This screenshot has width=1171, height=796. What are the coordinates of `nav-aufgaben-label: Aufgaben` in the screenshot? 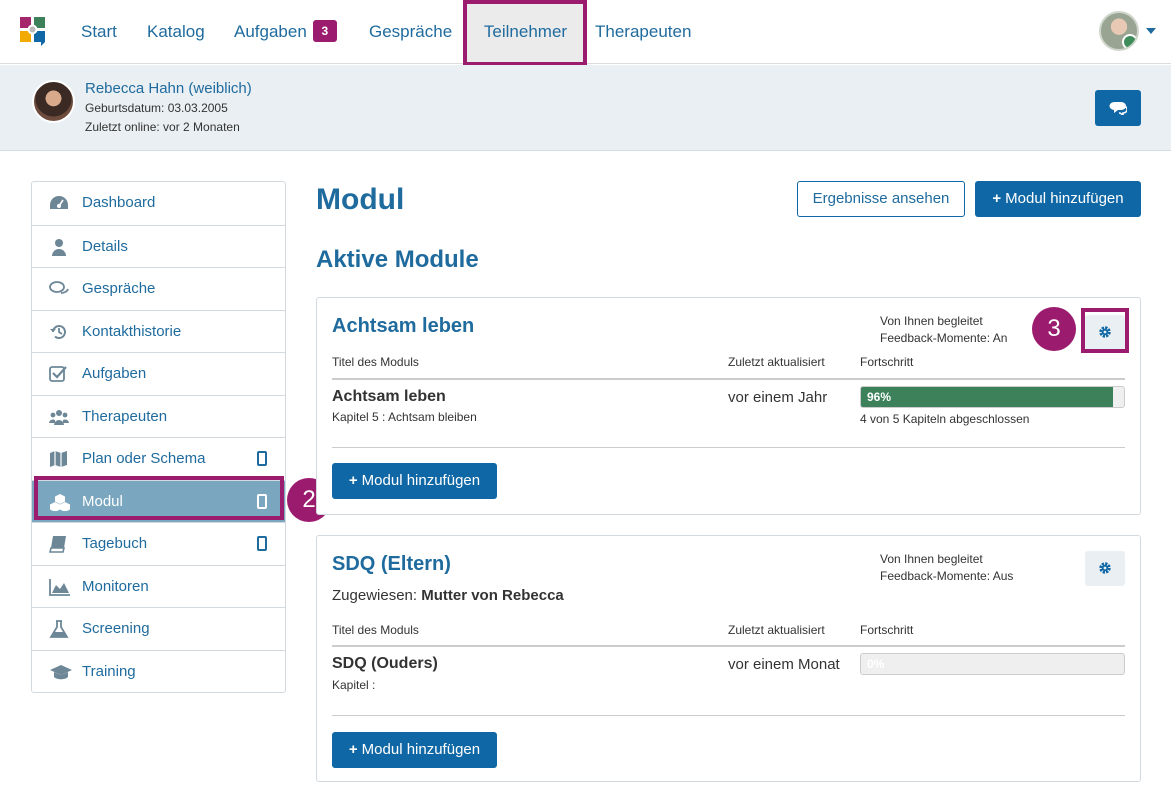 It's located at (270, 31).